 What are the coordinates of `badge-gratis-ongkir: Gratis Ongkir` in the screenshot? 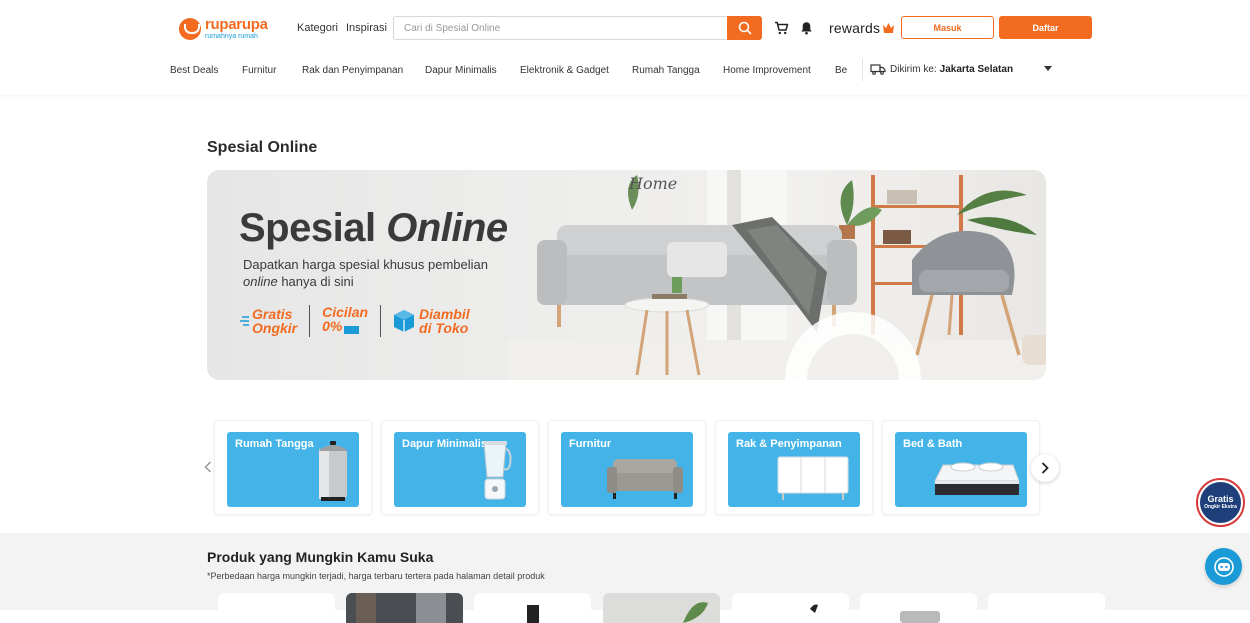 It's located at (274, 321).